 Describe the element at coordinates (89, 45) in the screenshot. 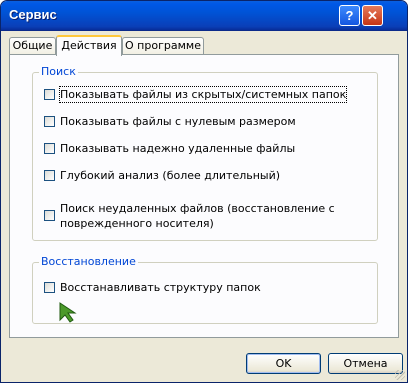

I see `tab-actions: Действия` at that location.